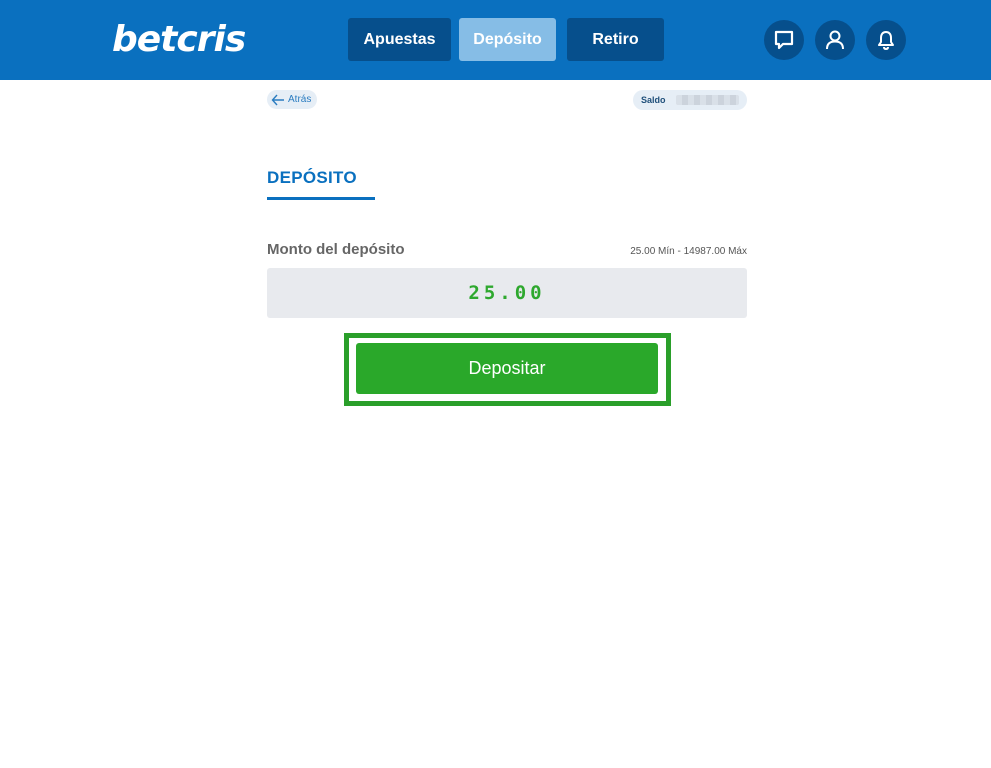  What do you see at coordinates (688, 251) in the screenshot?
I see `amount-range-hint: 25.00 Mín - 14987.00 Máx` at bounding box center [688, 251].